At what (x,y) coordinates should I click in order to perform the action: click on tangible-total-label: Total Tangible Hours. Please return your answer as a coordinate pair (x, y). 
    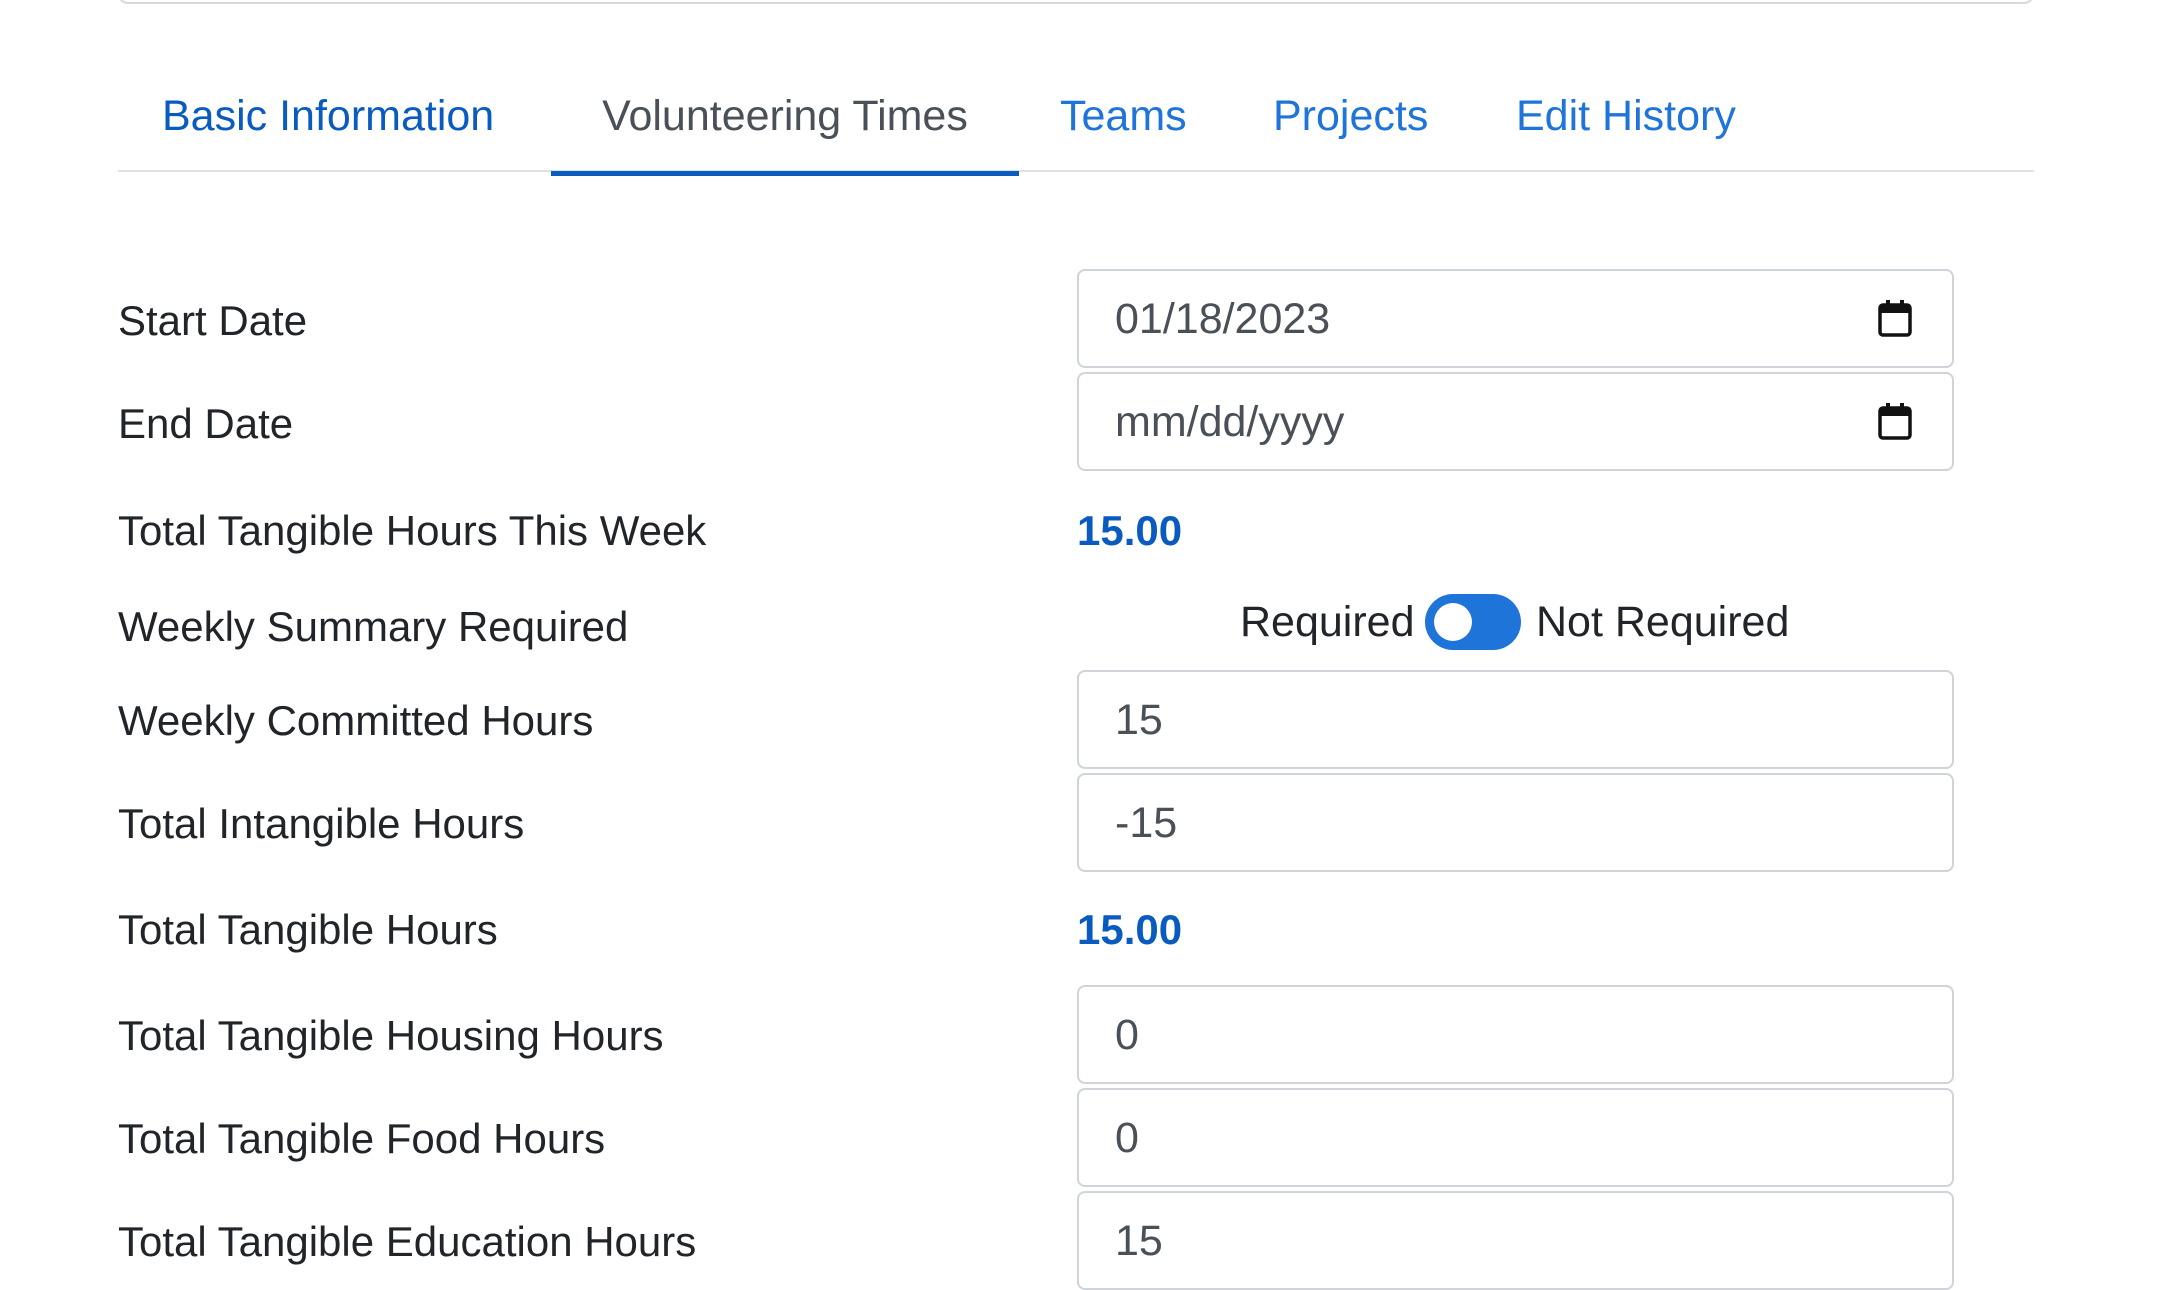
    Looking at the image, I should click on (308, 929).